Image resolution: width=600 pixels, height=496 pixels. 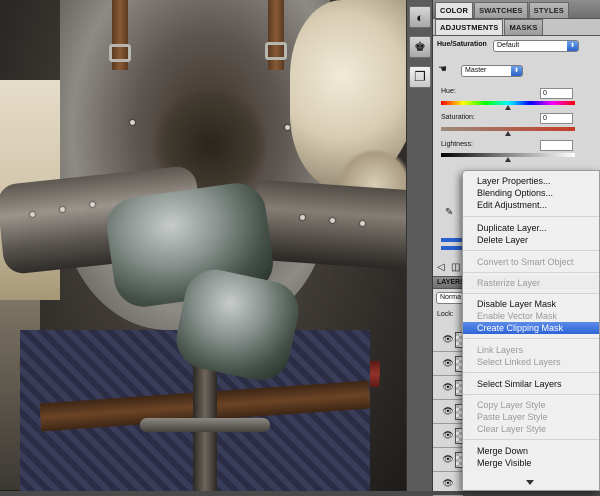 What do you see at coordinates (476, 70) in the screenshot?
I see `channel-value: Master` at bounding box center [476, 70].